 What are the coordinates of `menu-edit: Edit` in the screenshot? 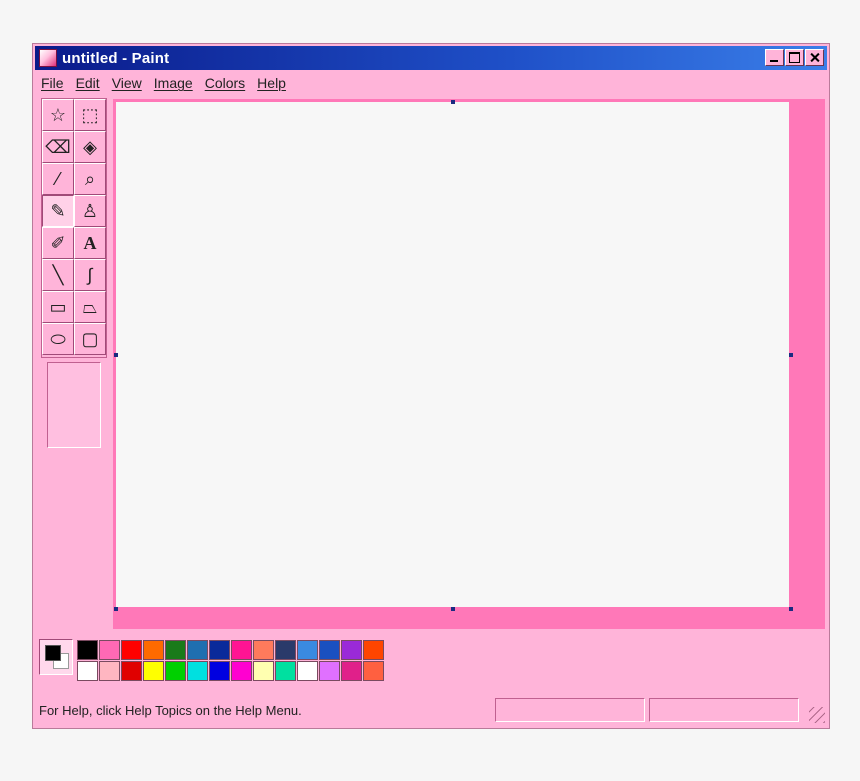 It's located at (88, 83).